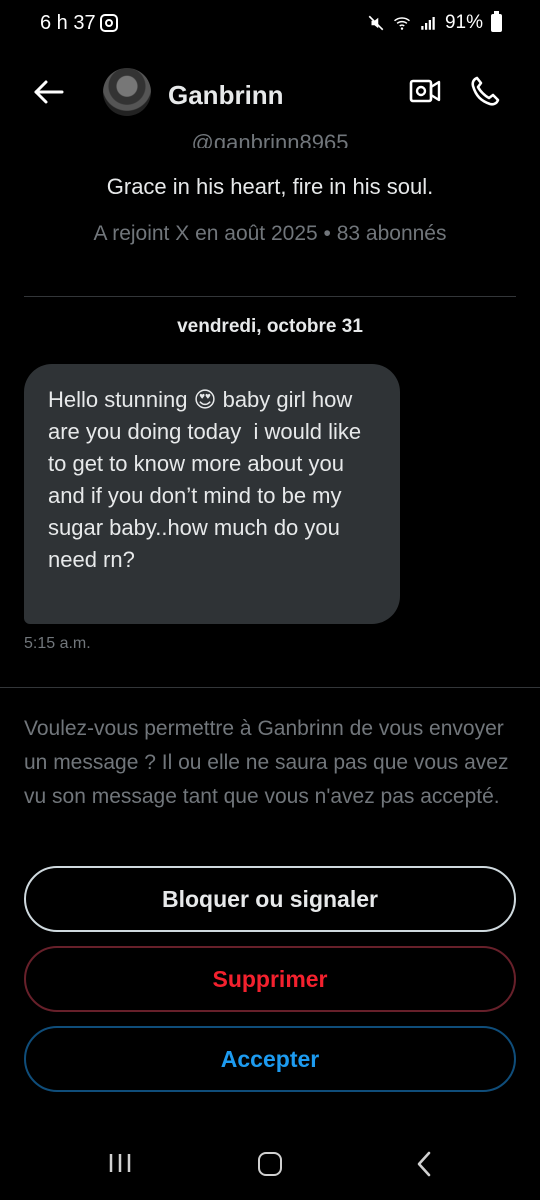  Describe the element at coordinates (109, 23) in the screenshot. I see `instagram-icon` at that location.